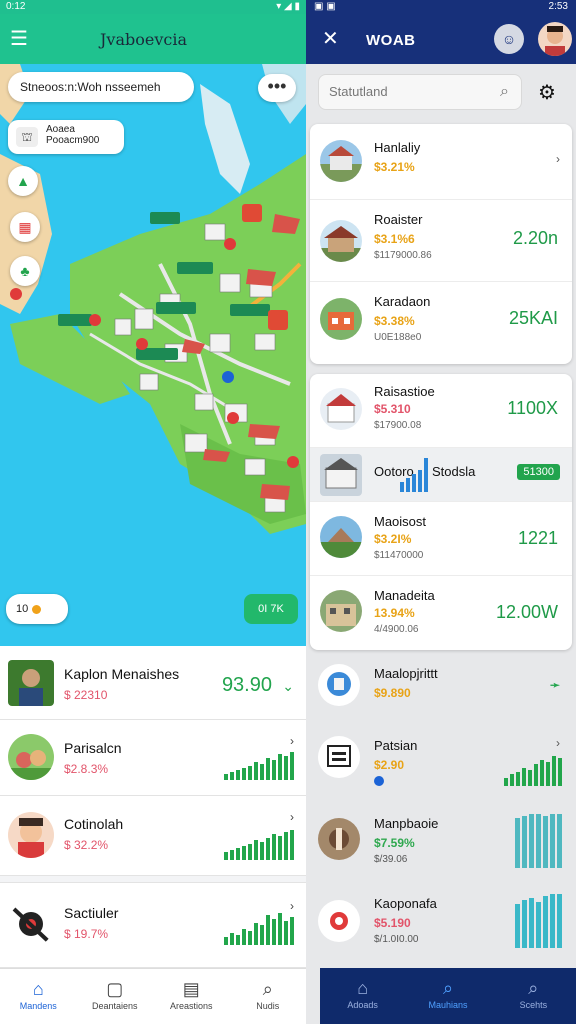 This screenshot has height=1024, width=576. I want to click on list-item: Patsian $2.90 ›, so click(441, 764).